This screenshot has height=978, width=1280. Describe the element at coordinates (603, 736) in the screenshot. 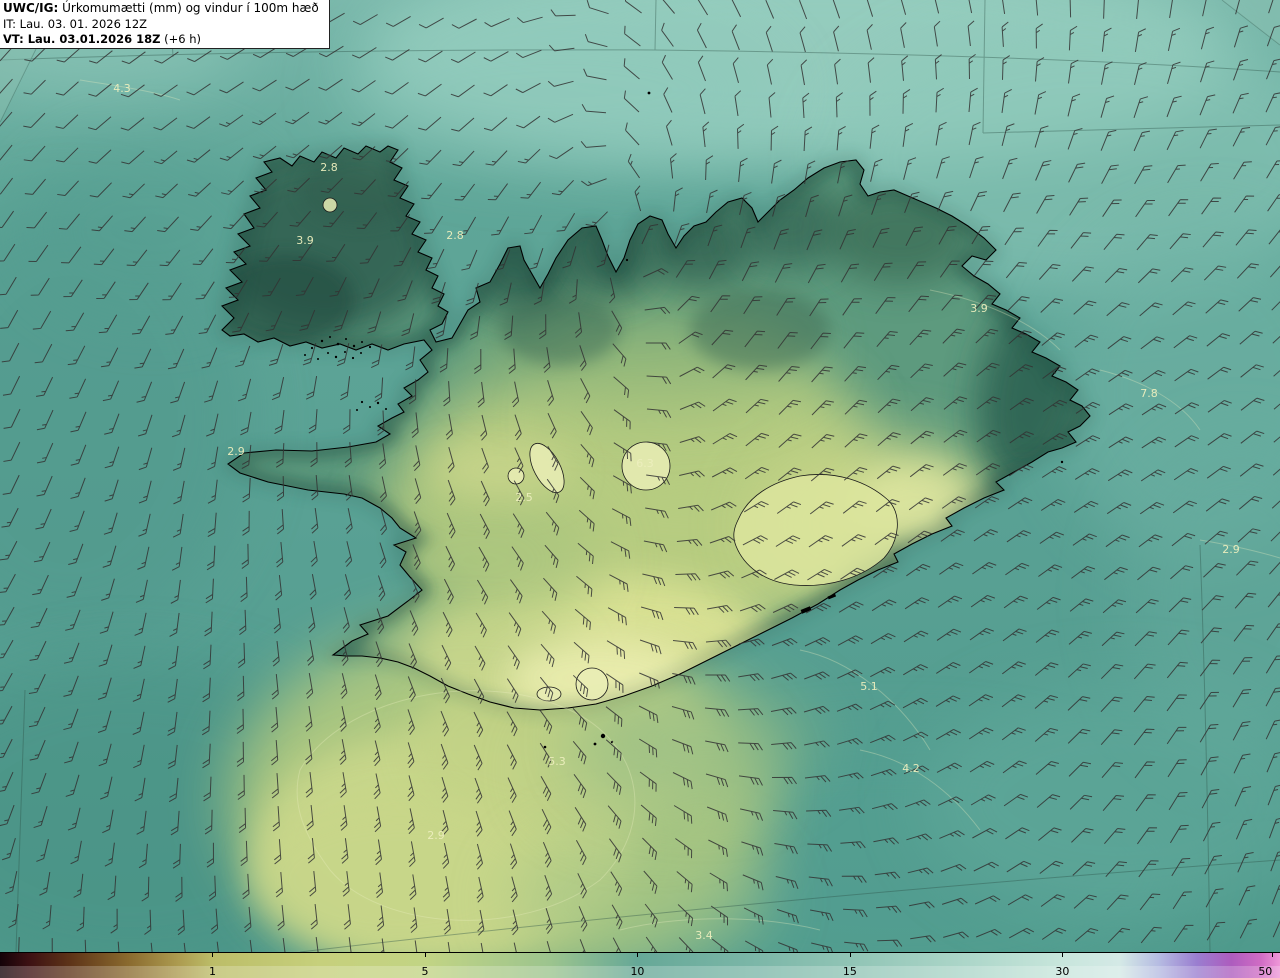

I see `island-vestmannaeyjar` at that location.